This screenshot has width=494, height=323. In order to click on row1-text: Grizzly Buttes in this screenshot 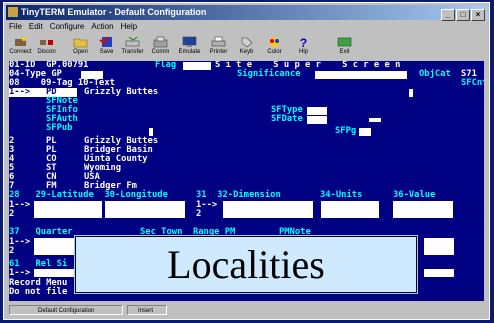, I will do `click(121, 92)`.